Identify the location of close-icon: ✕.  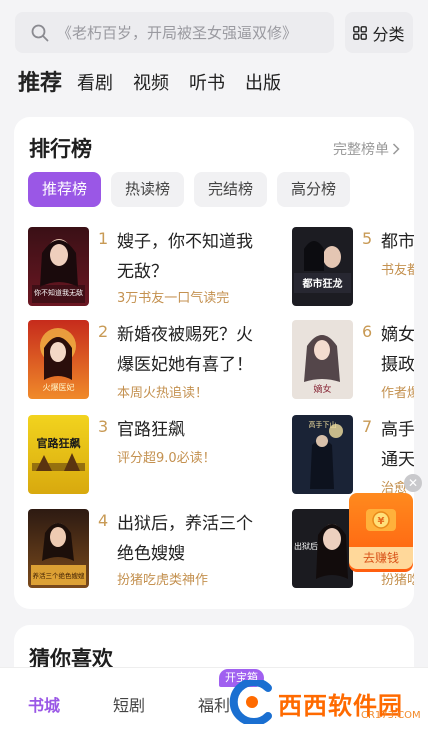
(413, 483).